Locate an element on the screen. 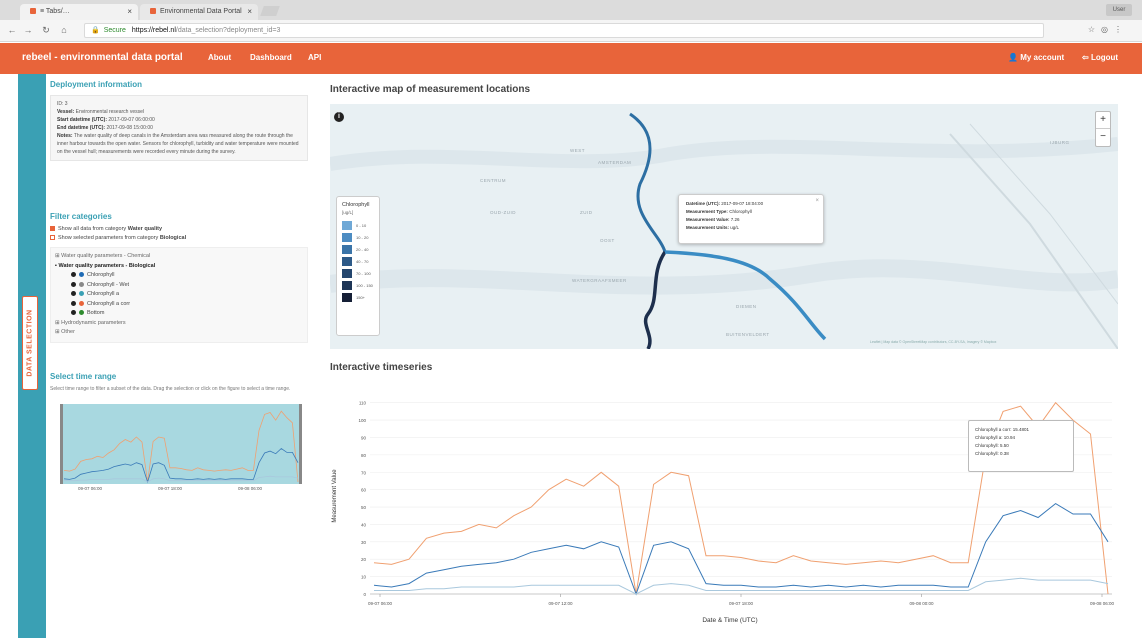  profile-button: User is located at coordinates (1119, 10).